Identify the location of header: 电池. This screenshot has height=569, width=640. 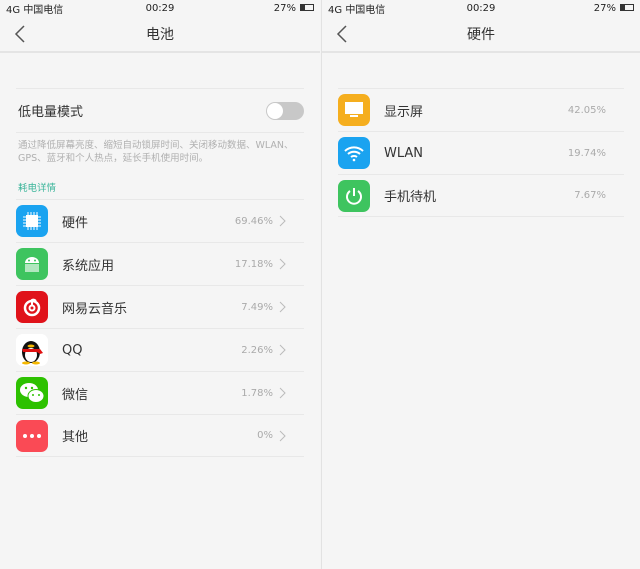
(160, 34).